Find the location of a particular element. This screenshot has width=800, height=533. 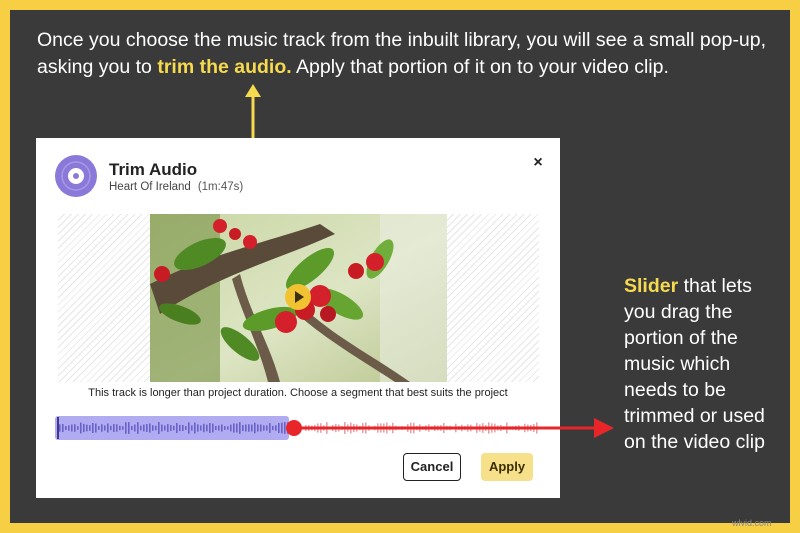

play-icon is located at coordinates (298, 297).